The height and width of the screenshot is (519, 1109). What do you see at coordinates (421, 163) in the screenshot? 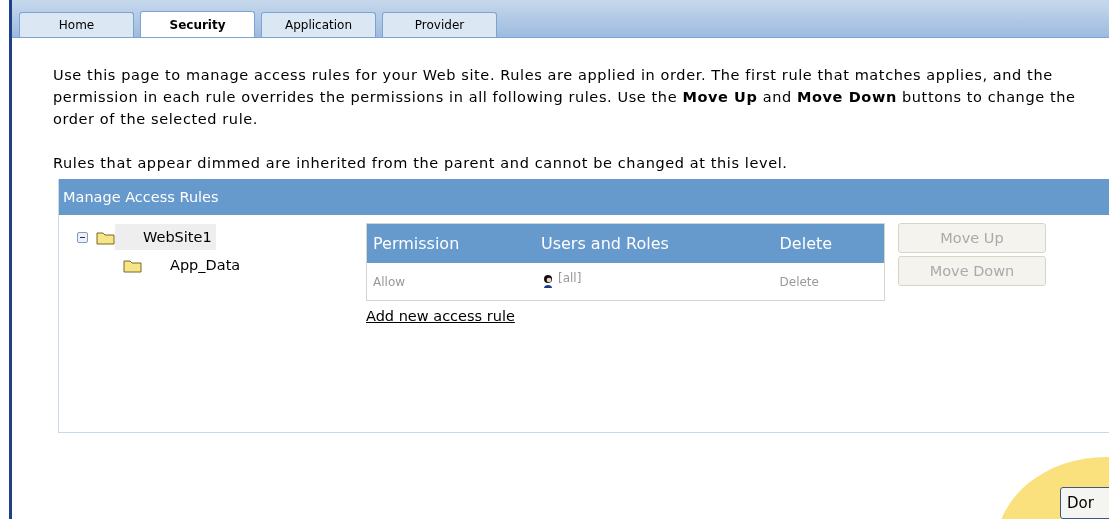
I see `note-text: Rules that appear dimmed are inherited from the parent and cannot be changed at this level.` at bounding box center [421, 163].